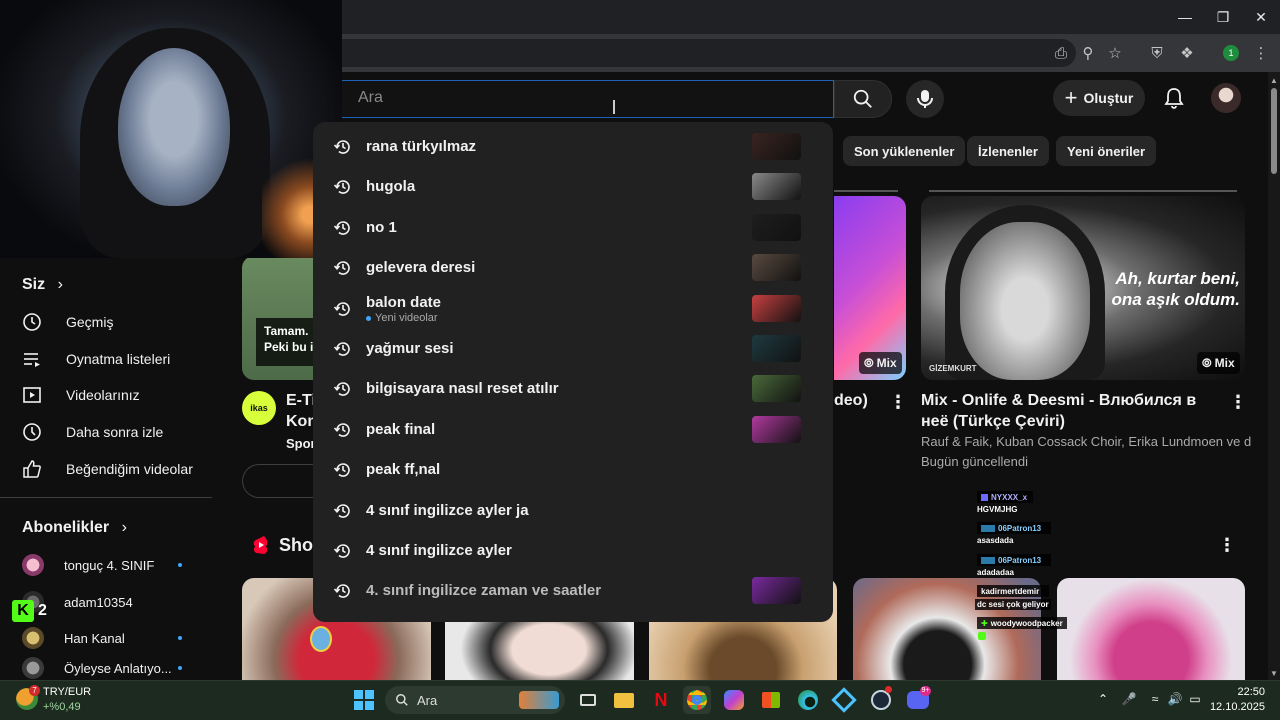 This screenshot has width=1280, height=720. I want to click on subscription-item: adam10354, so click(117, 602).